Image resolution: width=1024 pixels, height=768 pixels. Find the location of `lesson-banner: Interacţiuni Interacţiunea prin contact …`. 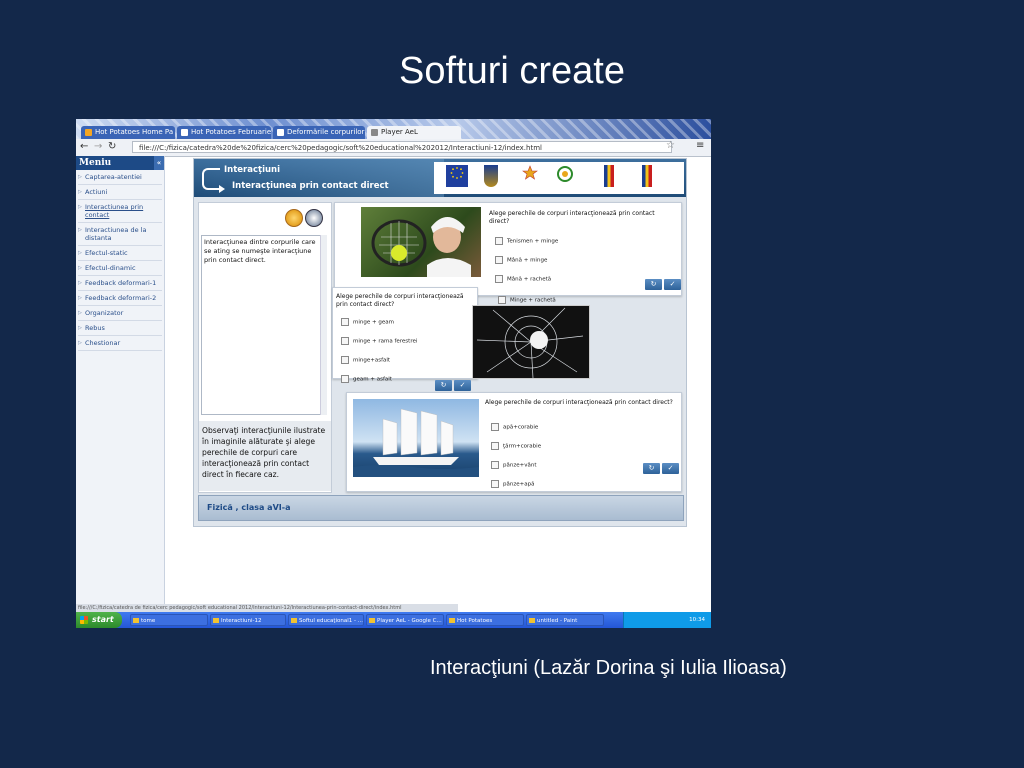

lesson-banner: Interacţiuni Interacţiunea prin contact … is located at coordinates (440, 178).